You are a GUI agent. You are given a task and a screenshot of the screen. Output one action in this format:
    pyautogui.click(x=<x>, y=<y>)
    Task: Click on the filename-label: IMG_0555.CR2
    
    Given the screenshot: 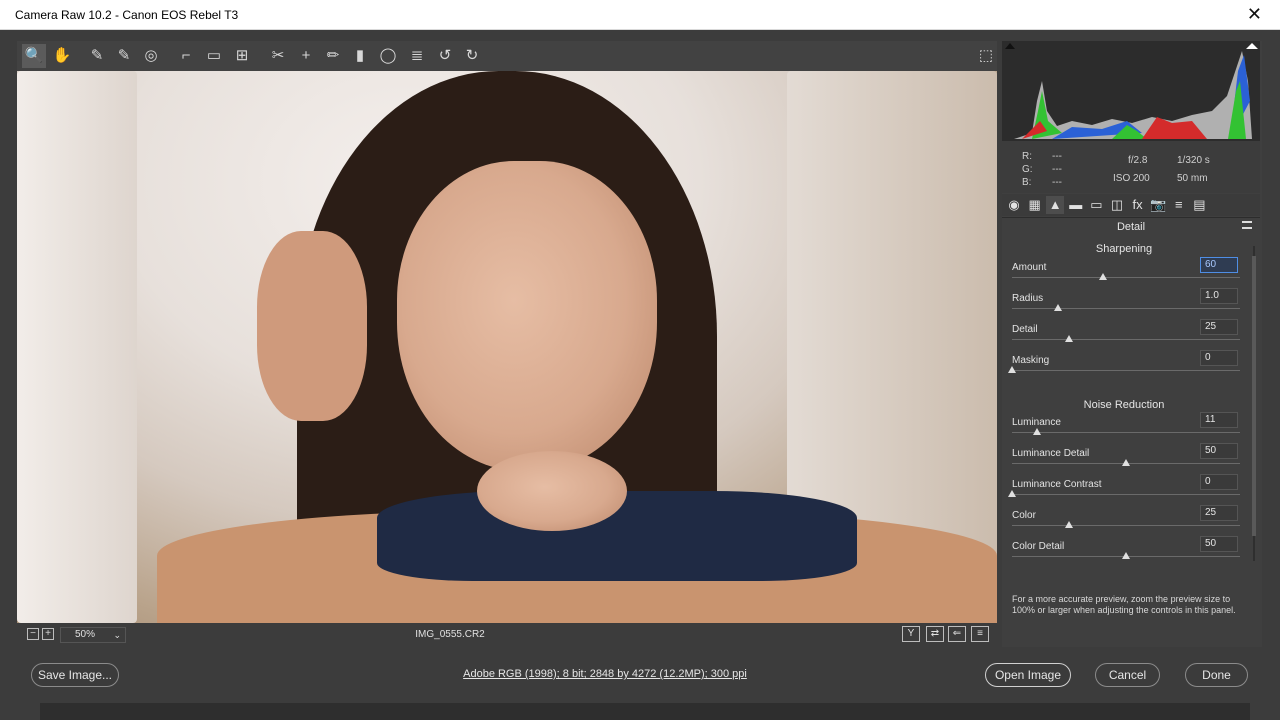 What is the action you would take?
    pyautogui.click(x=450, y=634)
    